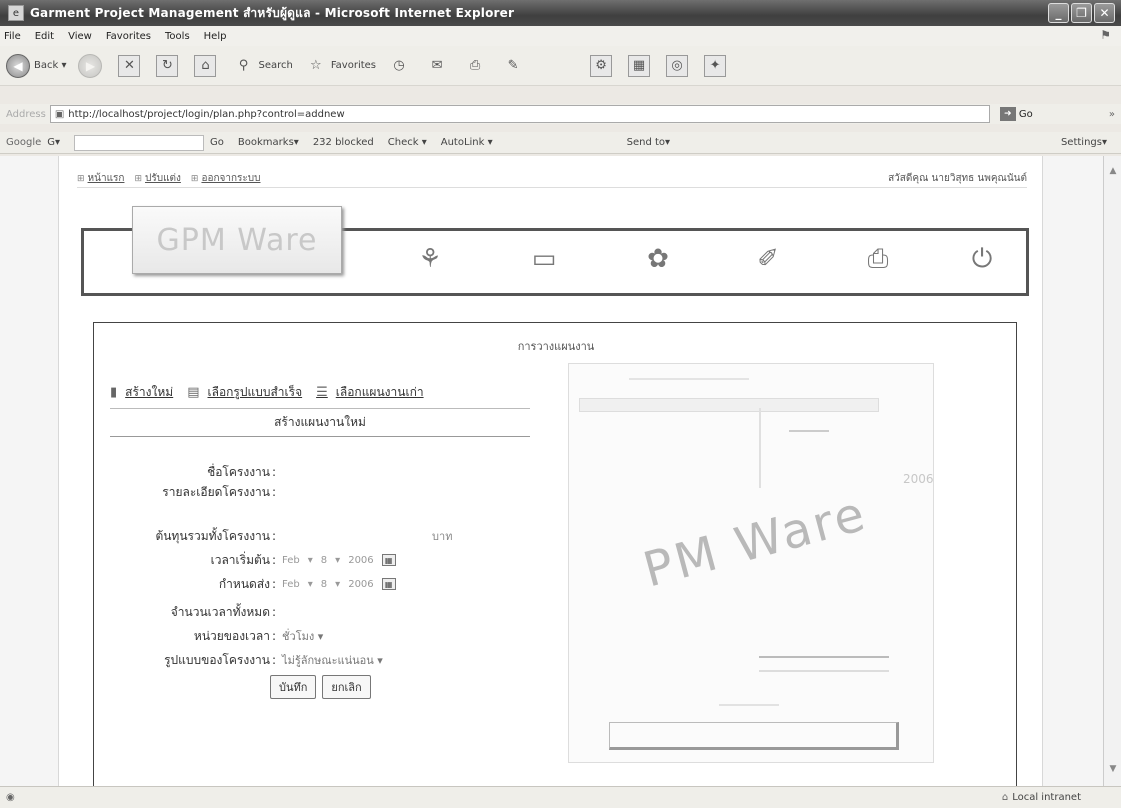 This screenshot has width=1121, height=808. What do you see at coordinates (253, 560) in the screenshot?
I see `start-date-row: เวลาเริ่มต้น: Feb ▾ 8 ▾ 2006 ▦` at bounding box center [253, 560].